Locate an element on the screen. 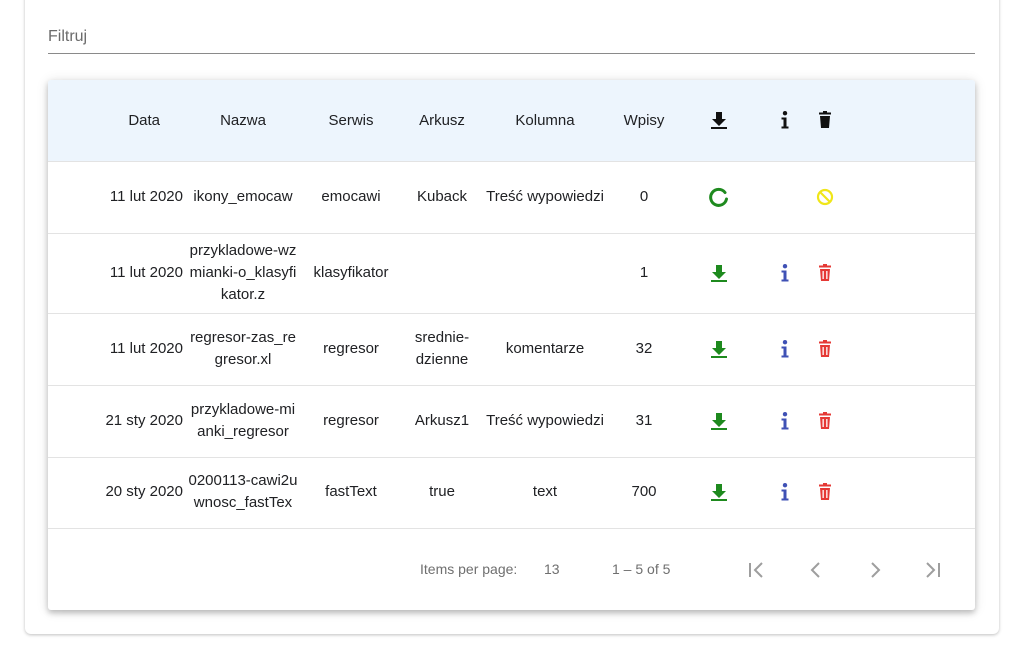 The width and height of the screenshot is (1024, 655). cell-sheet: true is located at coordinates (442, 492).